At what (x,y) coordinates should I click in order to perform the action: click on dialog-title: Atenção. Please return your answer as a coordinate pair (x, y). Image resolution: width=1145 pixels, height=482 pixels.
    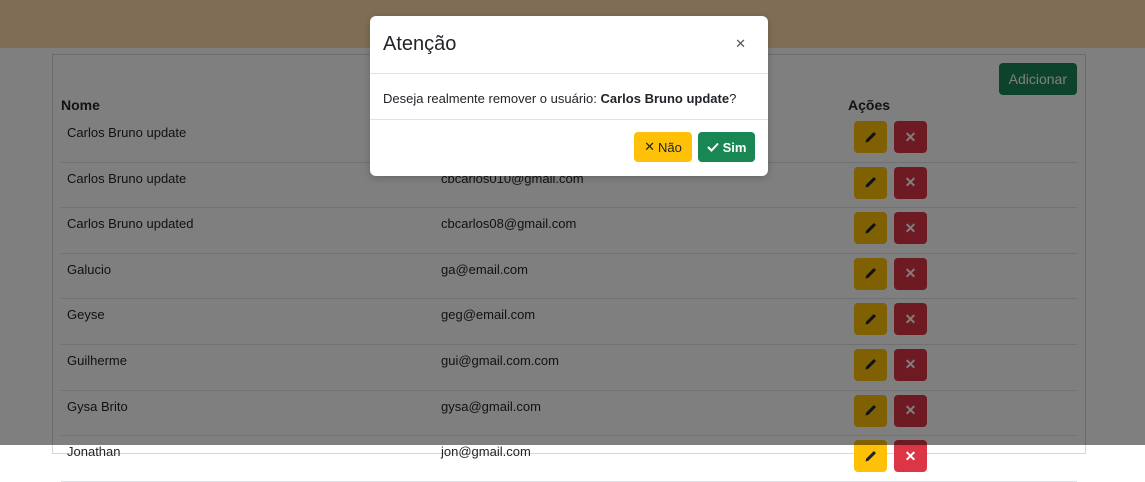
    Looking at the image, I should click on (420, 44).